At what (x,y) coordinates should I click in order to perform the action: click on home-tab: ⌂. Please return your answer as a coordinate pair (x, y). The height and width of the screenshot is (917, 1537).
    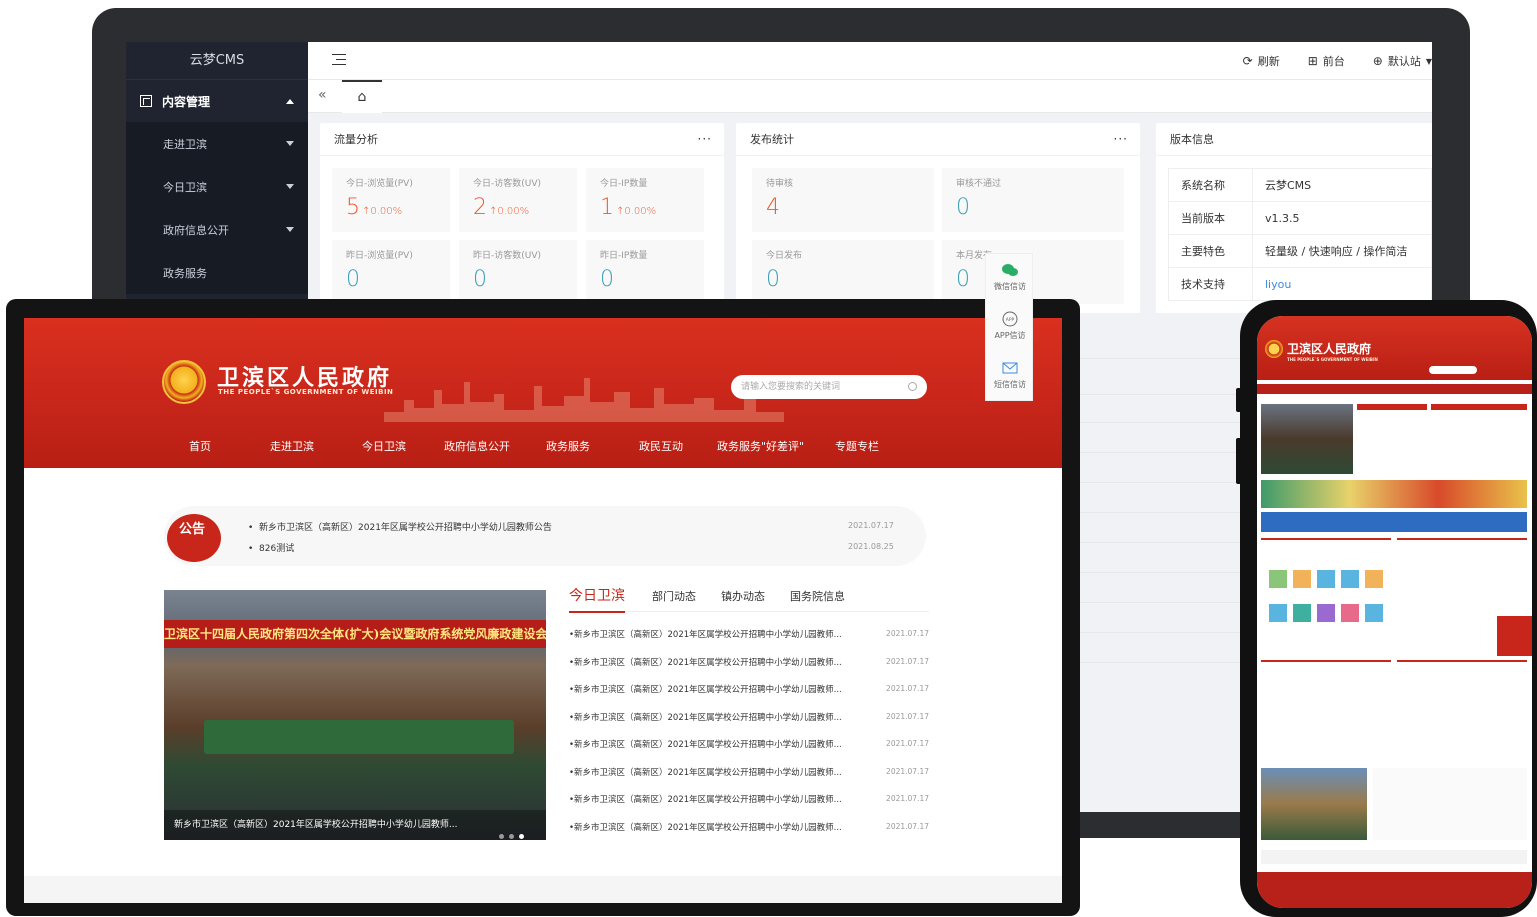
    Looking at the image, I should click on (362, 96).